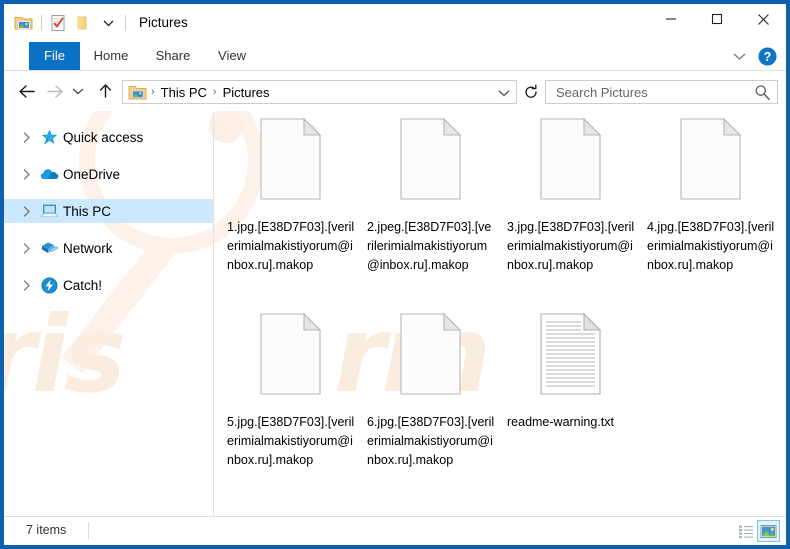  Describe the element at coordinates (651, 92) in the screenshot. I see `search-input` at that location.